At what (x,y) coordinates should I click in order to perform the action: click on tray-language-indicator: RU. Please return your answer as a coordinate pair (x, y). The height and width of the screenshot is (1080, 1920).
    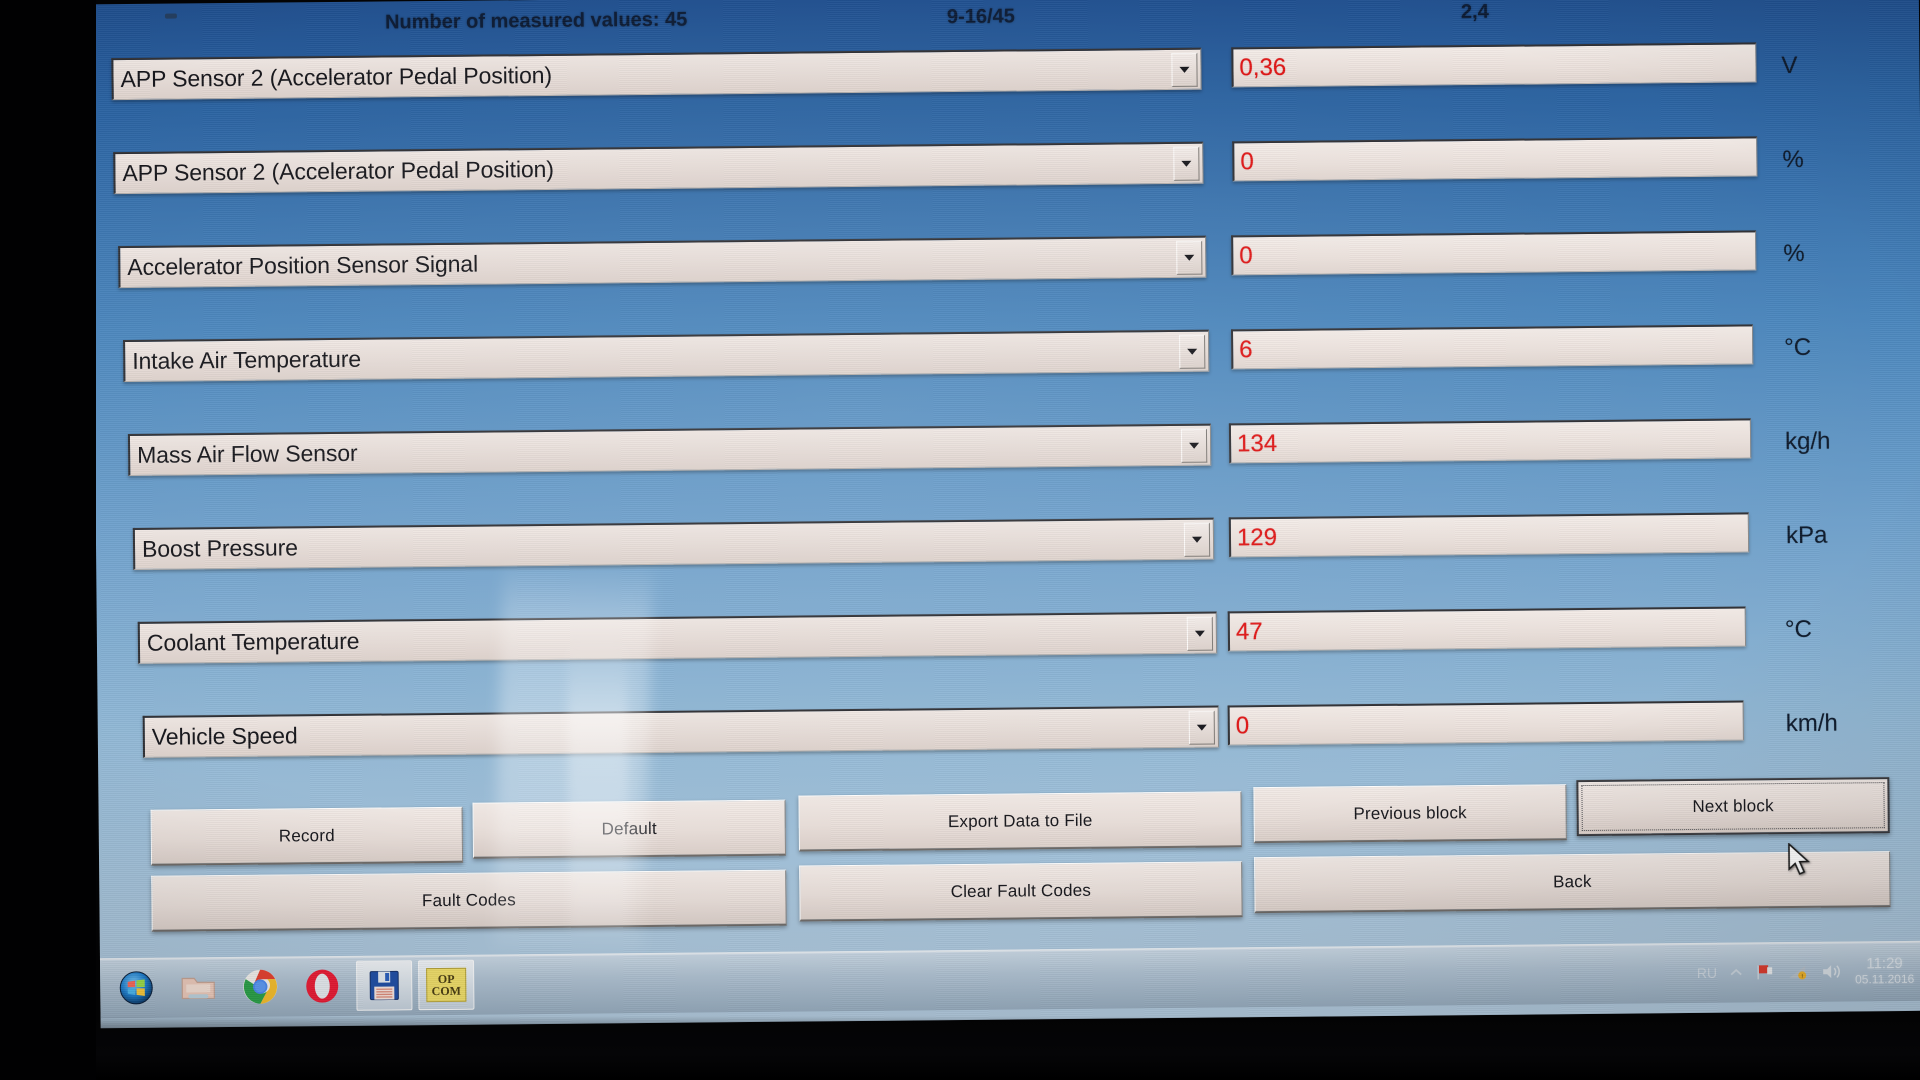
    Looking at the image, I should click on (1707, 973).